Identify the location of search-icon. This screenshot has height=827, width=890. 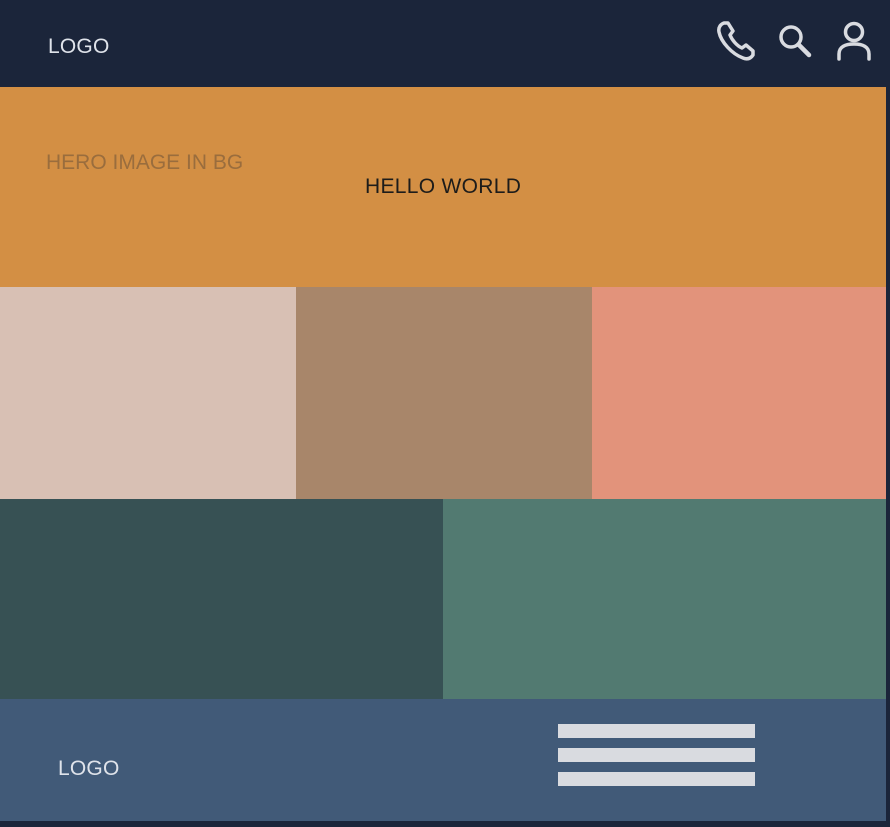
(795, 41).